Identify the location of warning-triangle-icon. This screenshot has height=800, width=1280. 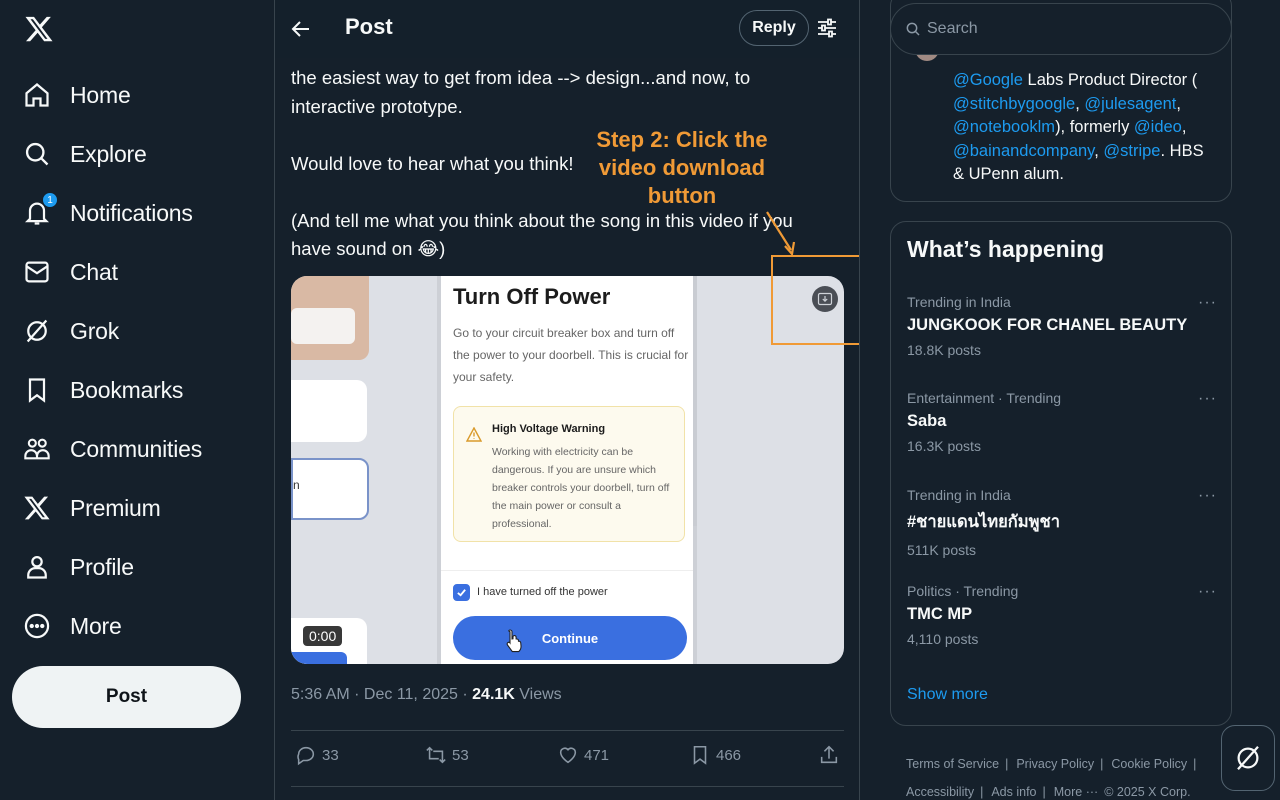
(474, 434).